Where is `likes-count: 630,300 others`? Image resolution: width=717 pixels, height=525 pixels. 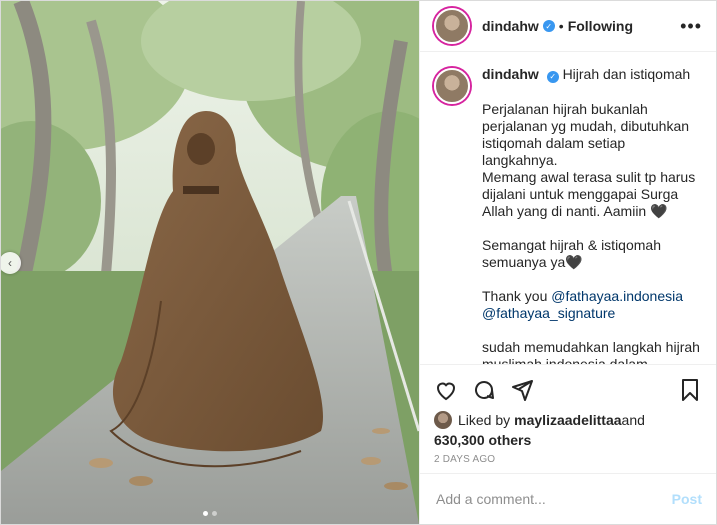 likes-count: 630,300 others is located at coordinates (568, 440).